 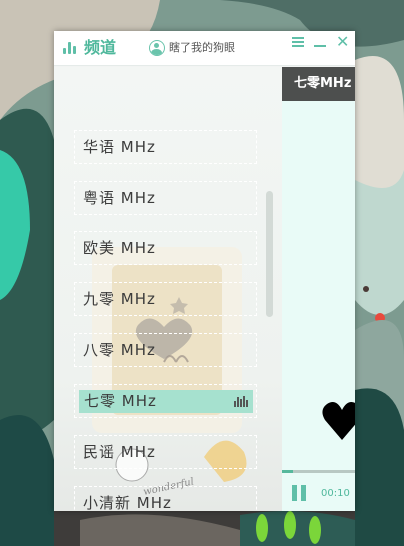 I want to click on progress-bar, so click(x=318, y=471).